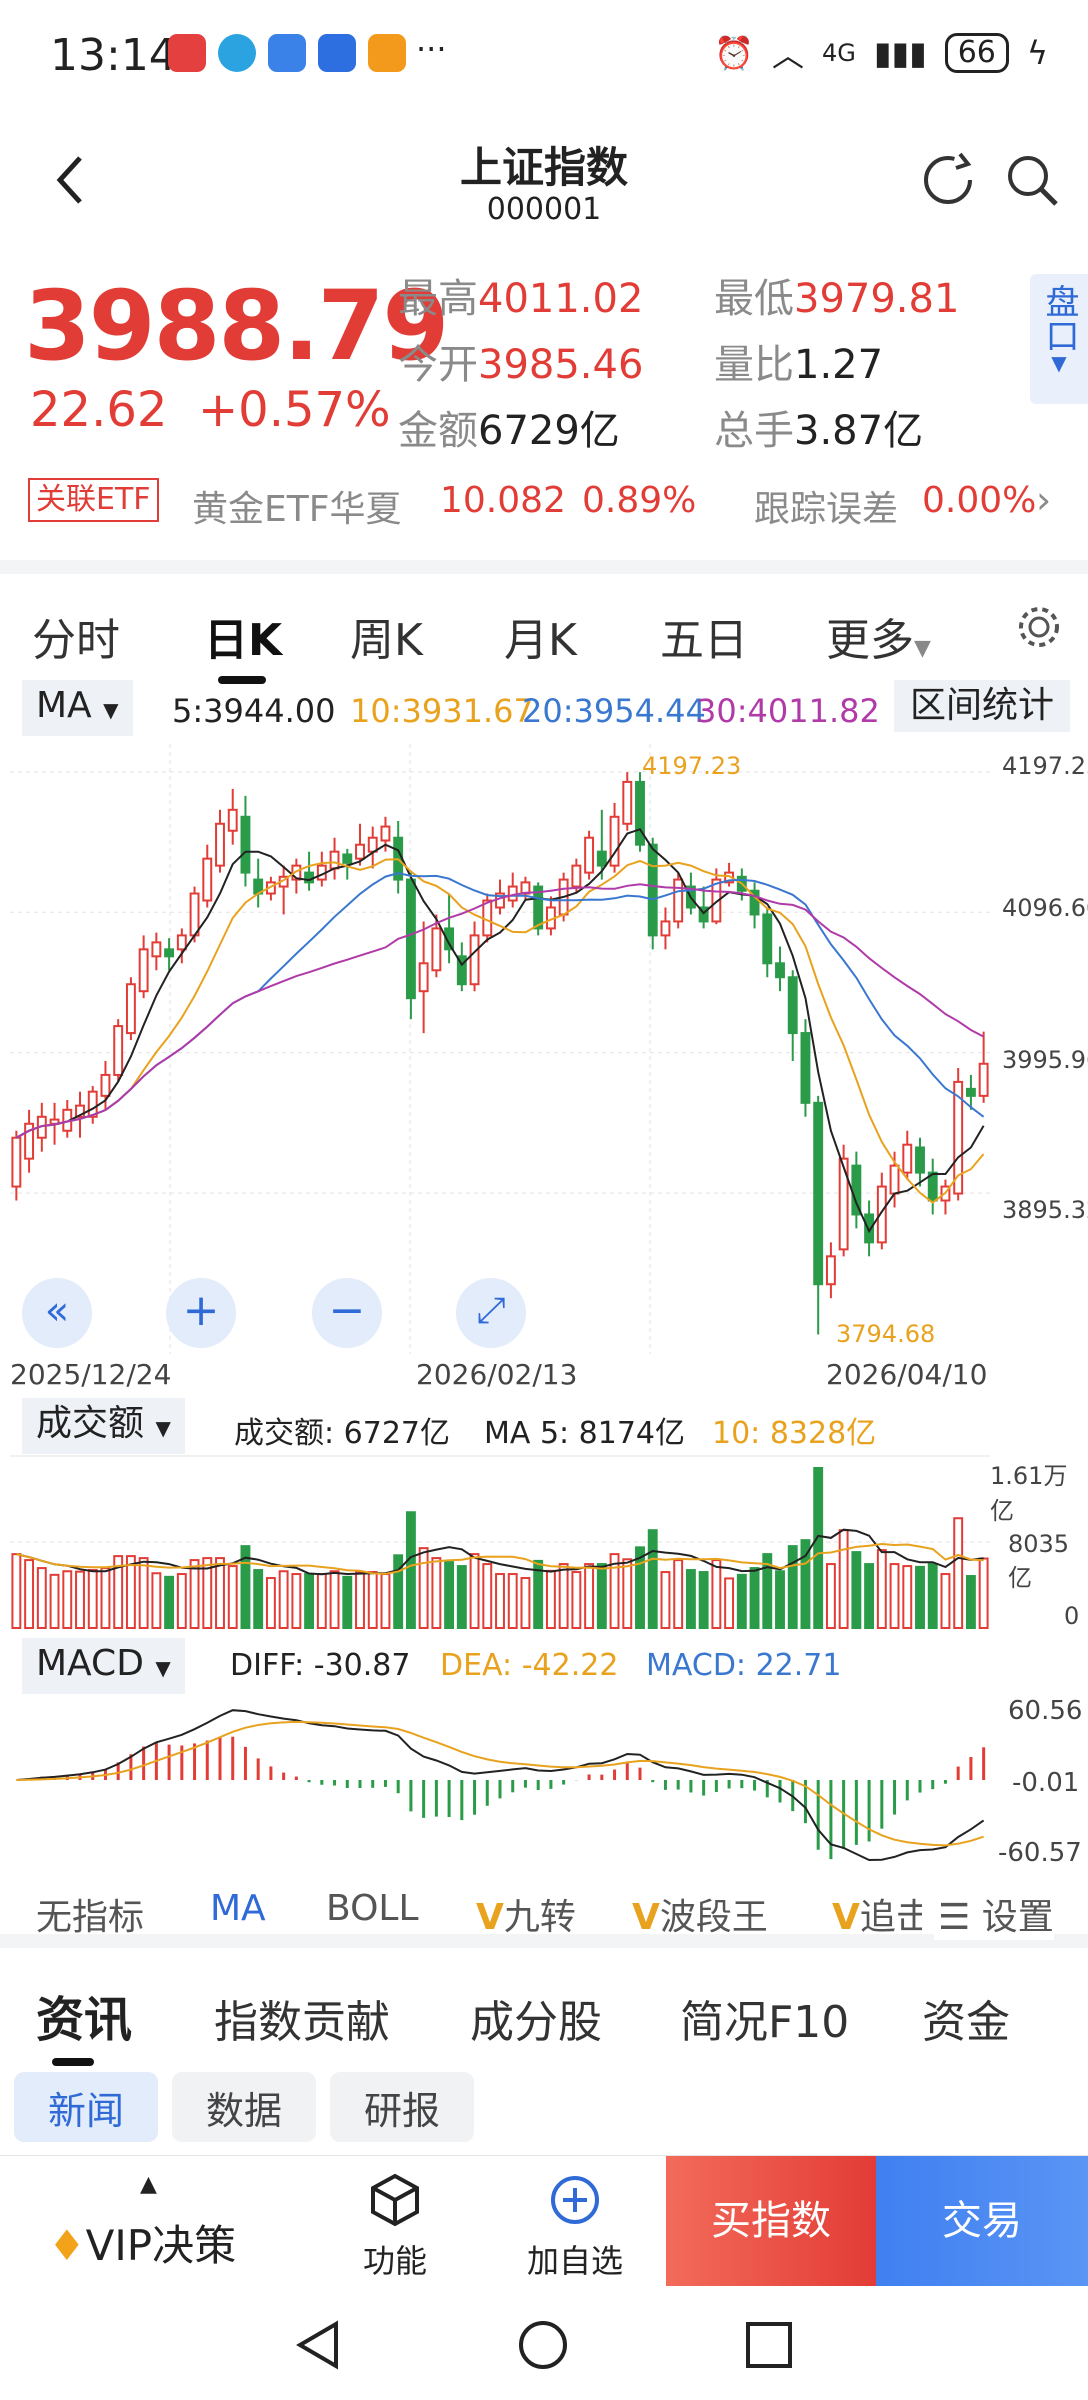 The height and width of the screenshot is (2400, 1088). What do you see at coordinates (243, 636) in the screenshot?
I see `tab-daily-k: 日K` at bounding box center [243, 636].